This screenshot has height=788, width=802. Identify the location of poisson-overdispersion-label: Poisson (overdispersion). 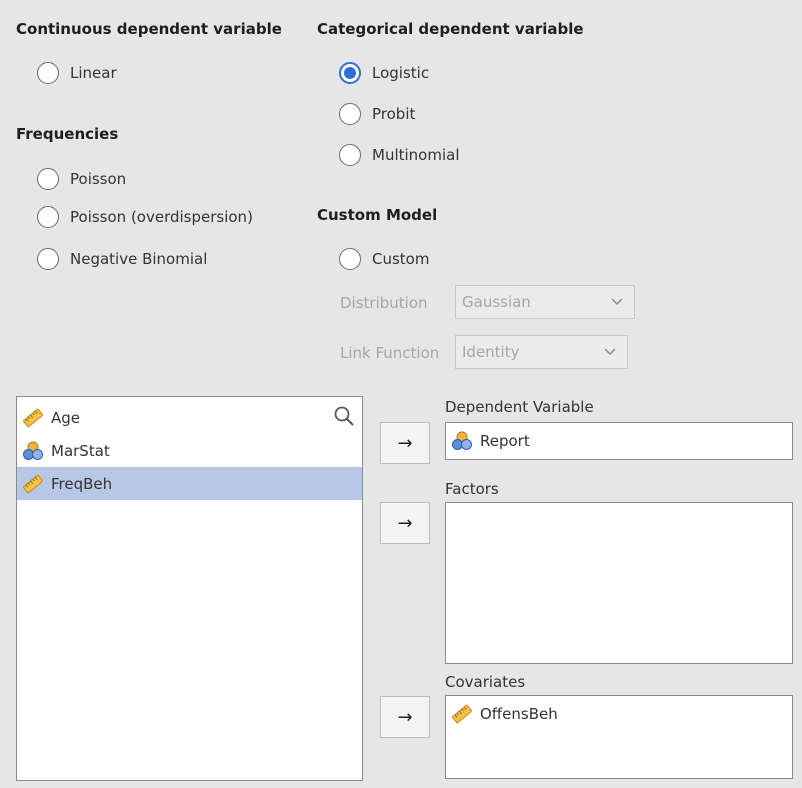
(161, 217).